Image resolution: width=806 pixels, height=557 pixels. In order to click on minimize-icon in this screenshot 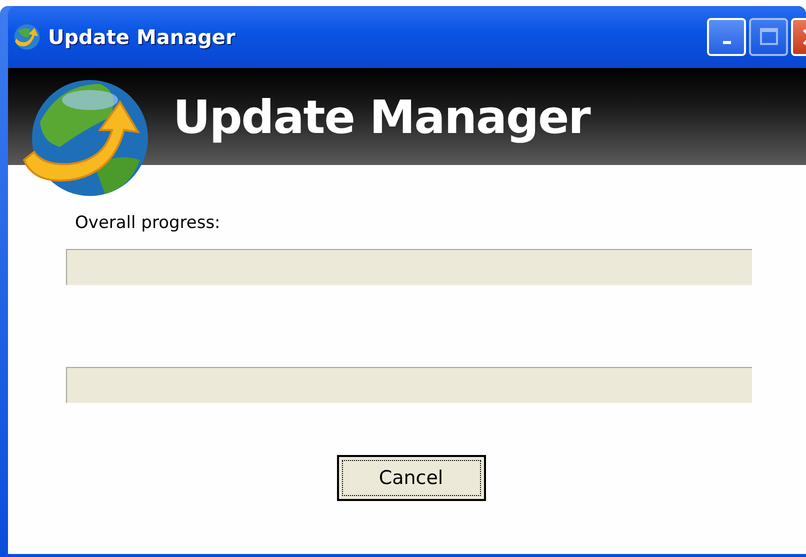, I will do `click(726, 42)`.